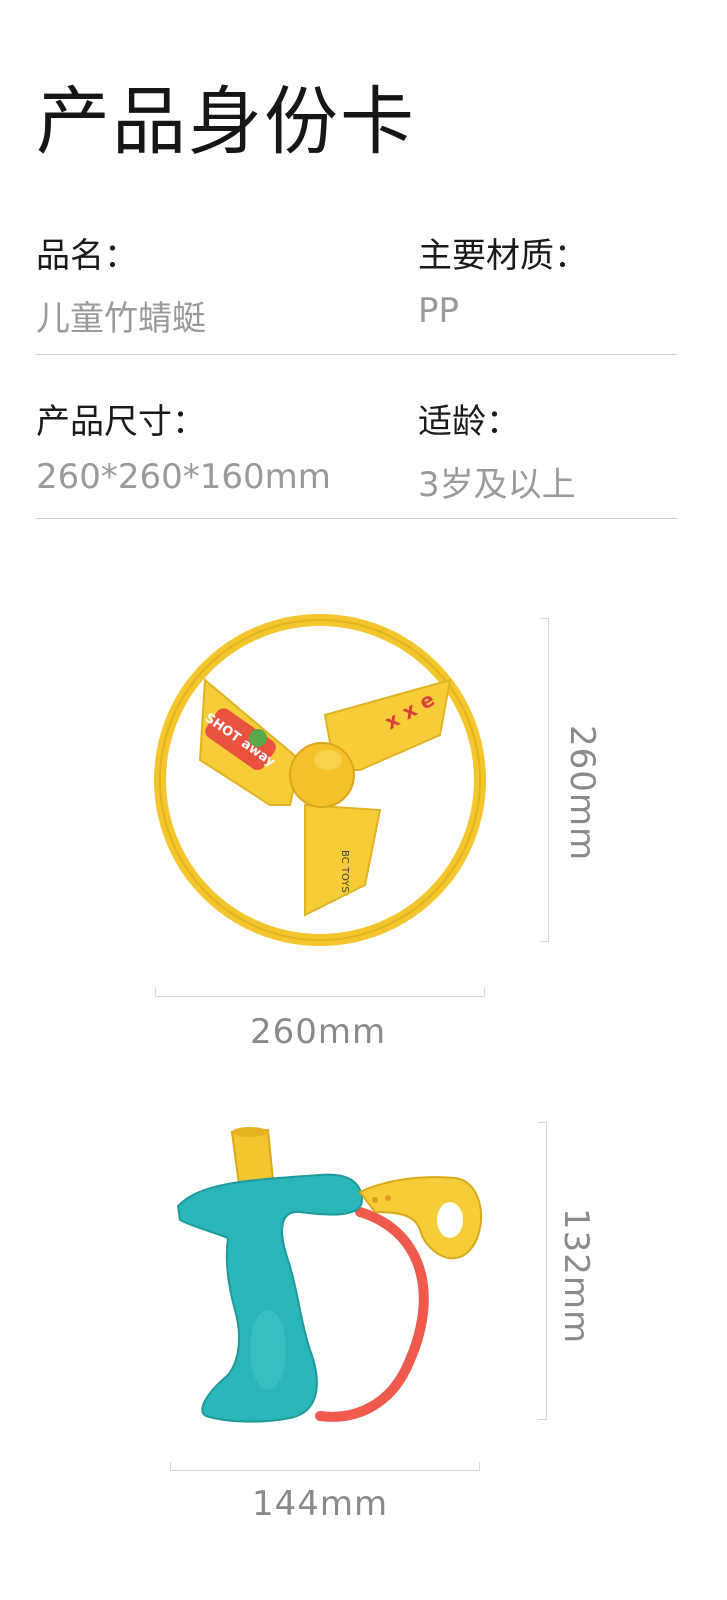 The width and height of the screenshot is (727, 1600). Describe the element at coordinates (503, 279) in the screenshot. I see `spec-material: 主要材质： PP` at that location.